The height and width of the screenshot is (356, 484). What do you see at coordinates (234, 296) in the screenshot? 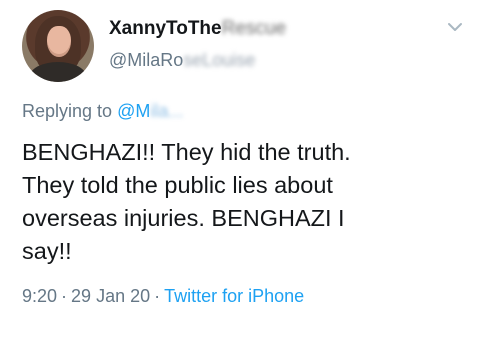
I see `tweet-source: Twitter for iPhone` at bounding box center [234, 296].